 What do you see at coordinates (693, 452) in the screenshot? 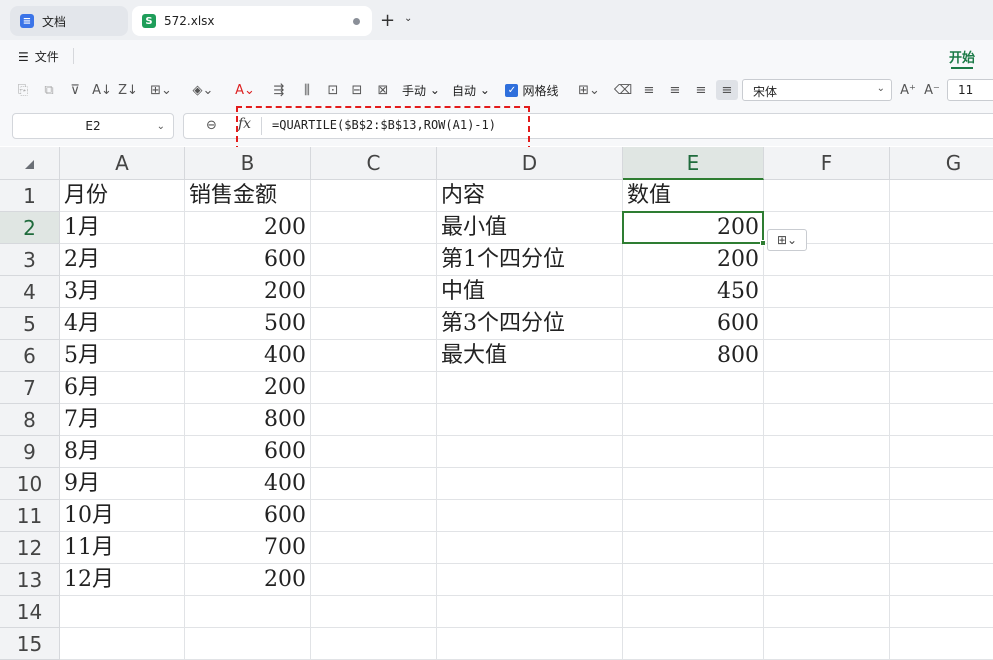
I see `cell-e9` at bounding box center [693, 452].